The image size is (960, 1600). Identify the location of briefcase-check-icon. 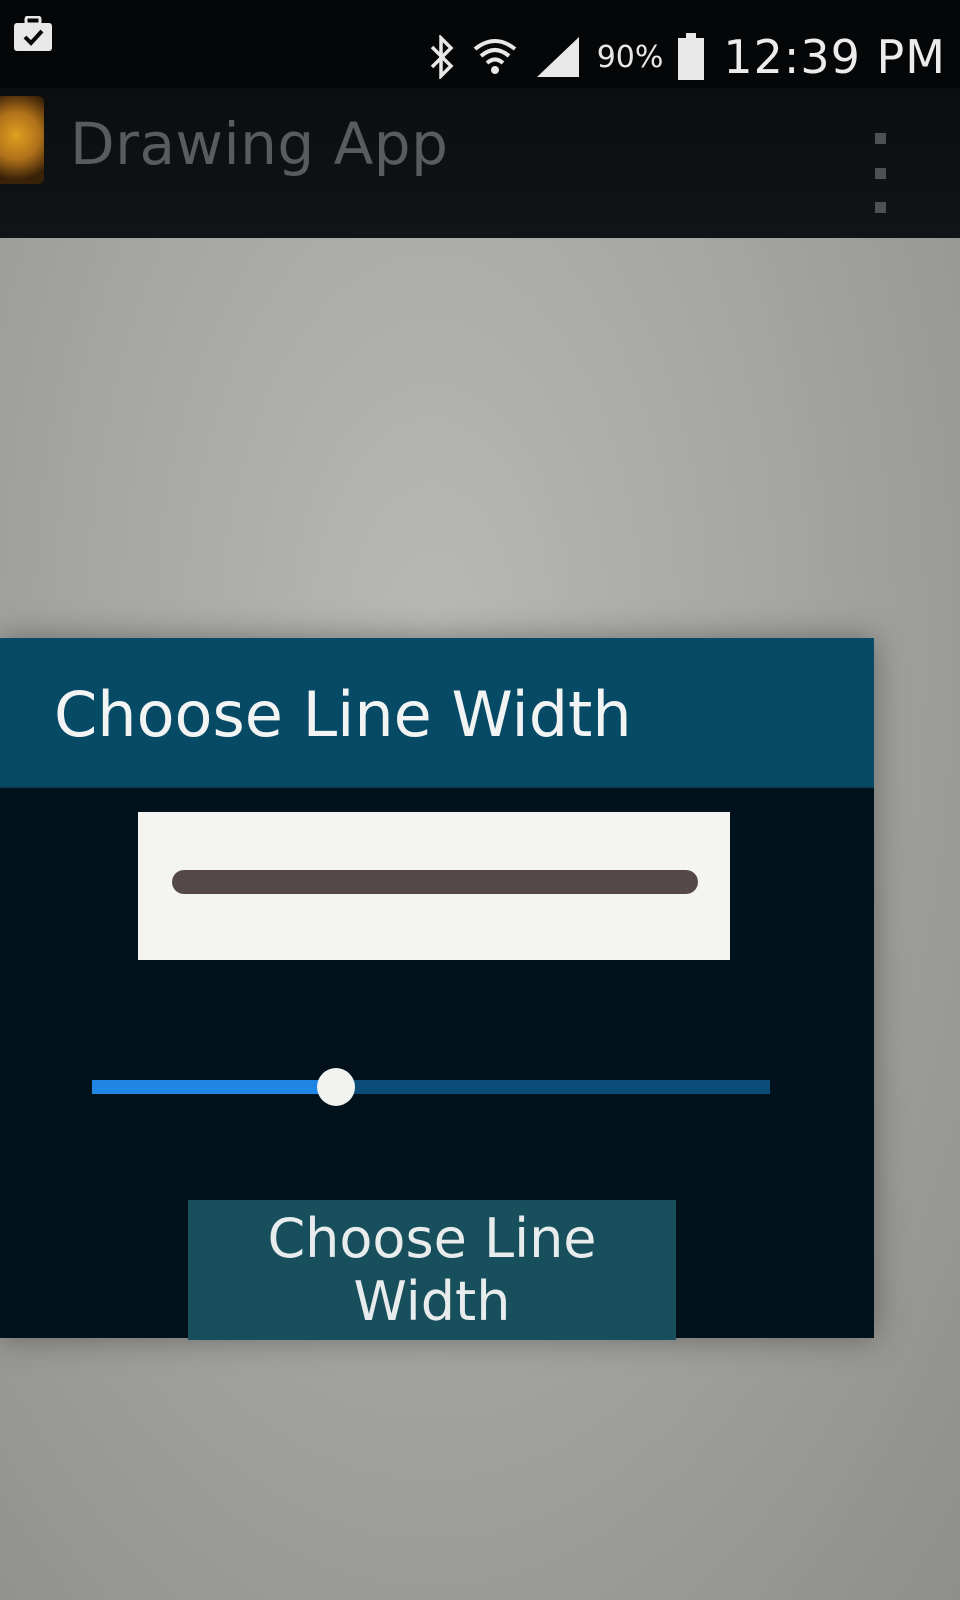
(33, 33).